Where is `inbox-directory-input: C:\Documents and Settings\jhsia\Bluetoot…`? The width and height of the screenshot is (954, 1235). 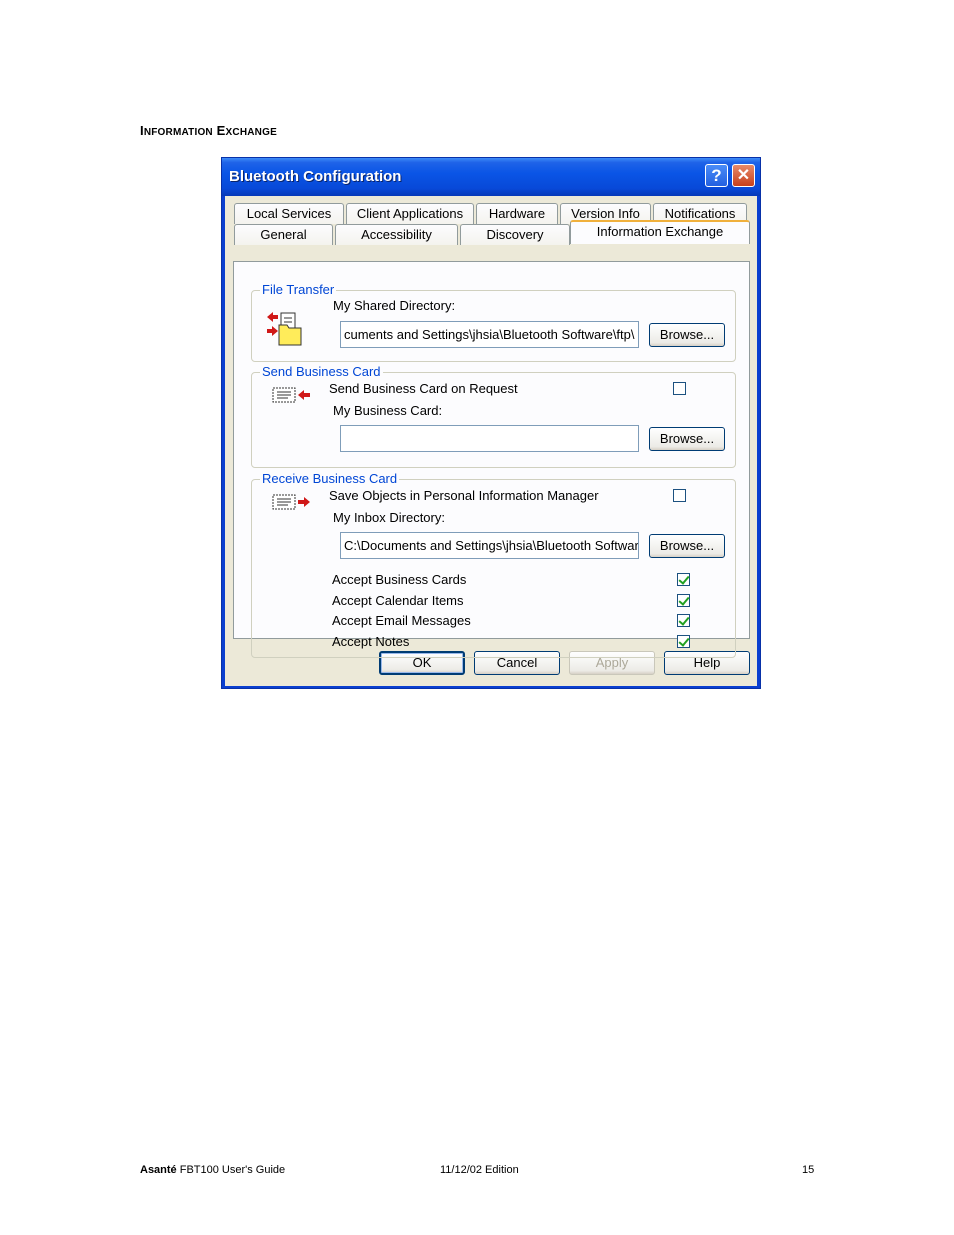 inbox-directory-input: C:\Documents and Settings\jhsia\Bluetoot… is located at coordinates (489, 545).